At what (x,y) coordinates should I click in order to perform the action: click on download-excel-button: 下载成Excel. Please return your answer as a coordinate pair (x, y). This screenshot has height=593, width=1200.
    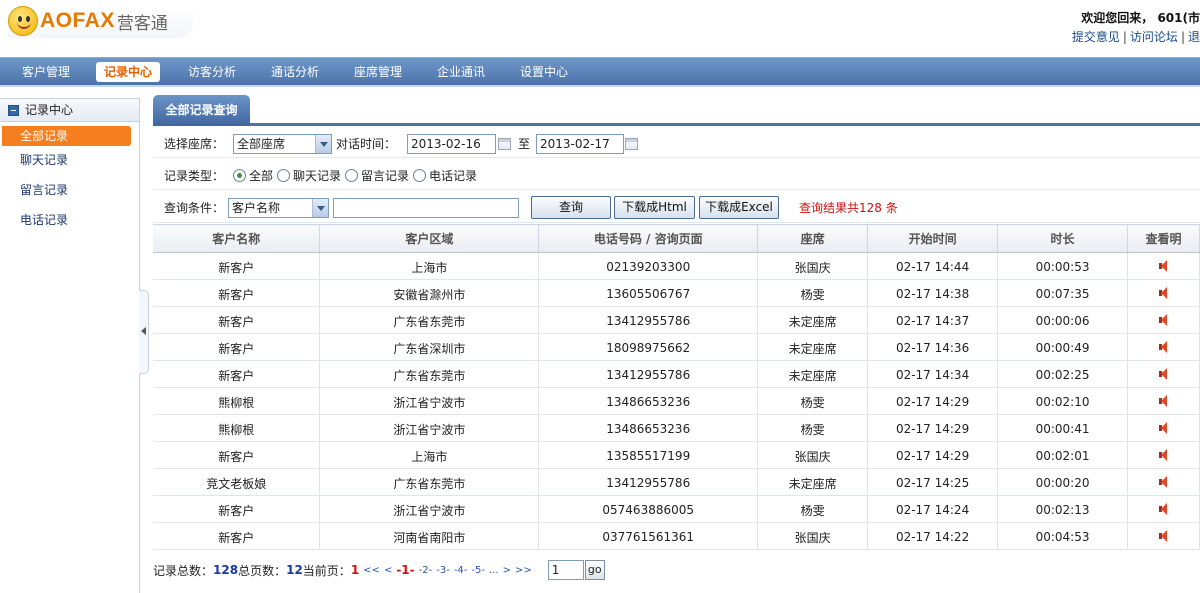
    Looking at the image, I should click on (739, 207).